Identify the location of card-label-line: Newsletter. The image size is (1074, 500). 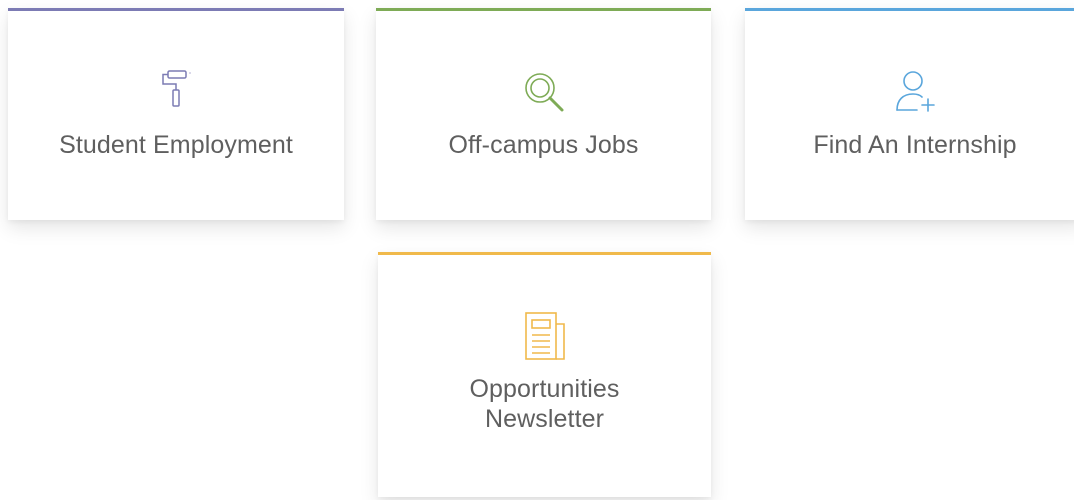
(544, 419).